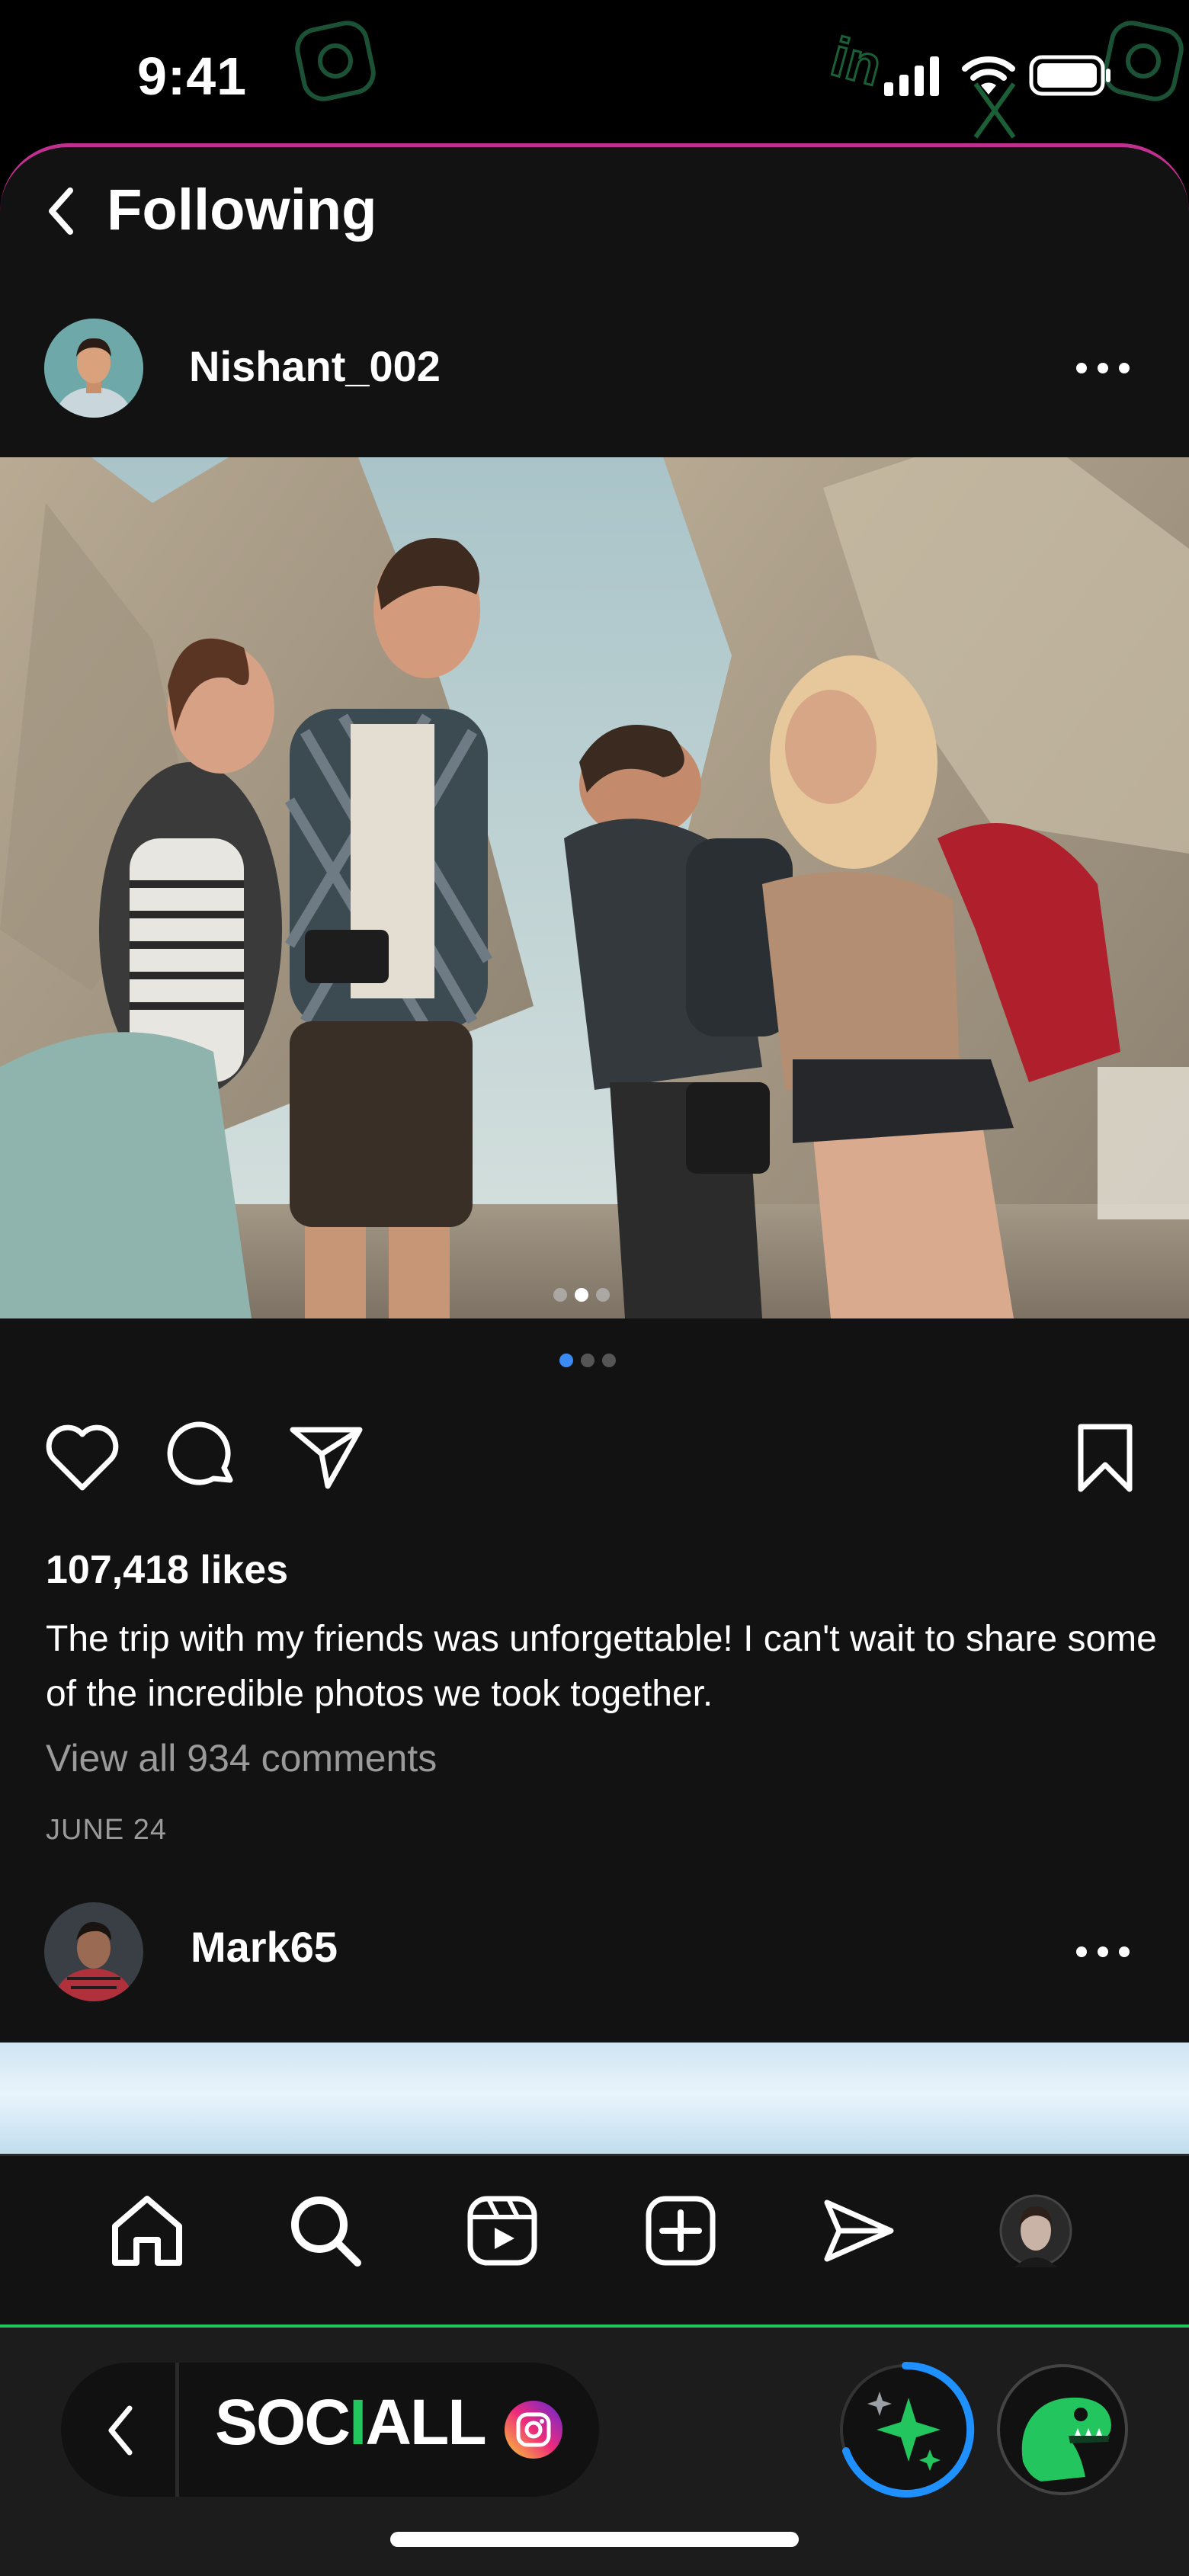 The height and width of the screenshot is (2576, 1189). What do you see at coordinates (594, 2539) in the screenshot?
I see `home-indicator` at bounding box center [594, 2539].